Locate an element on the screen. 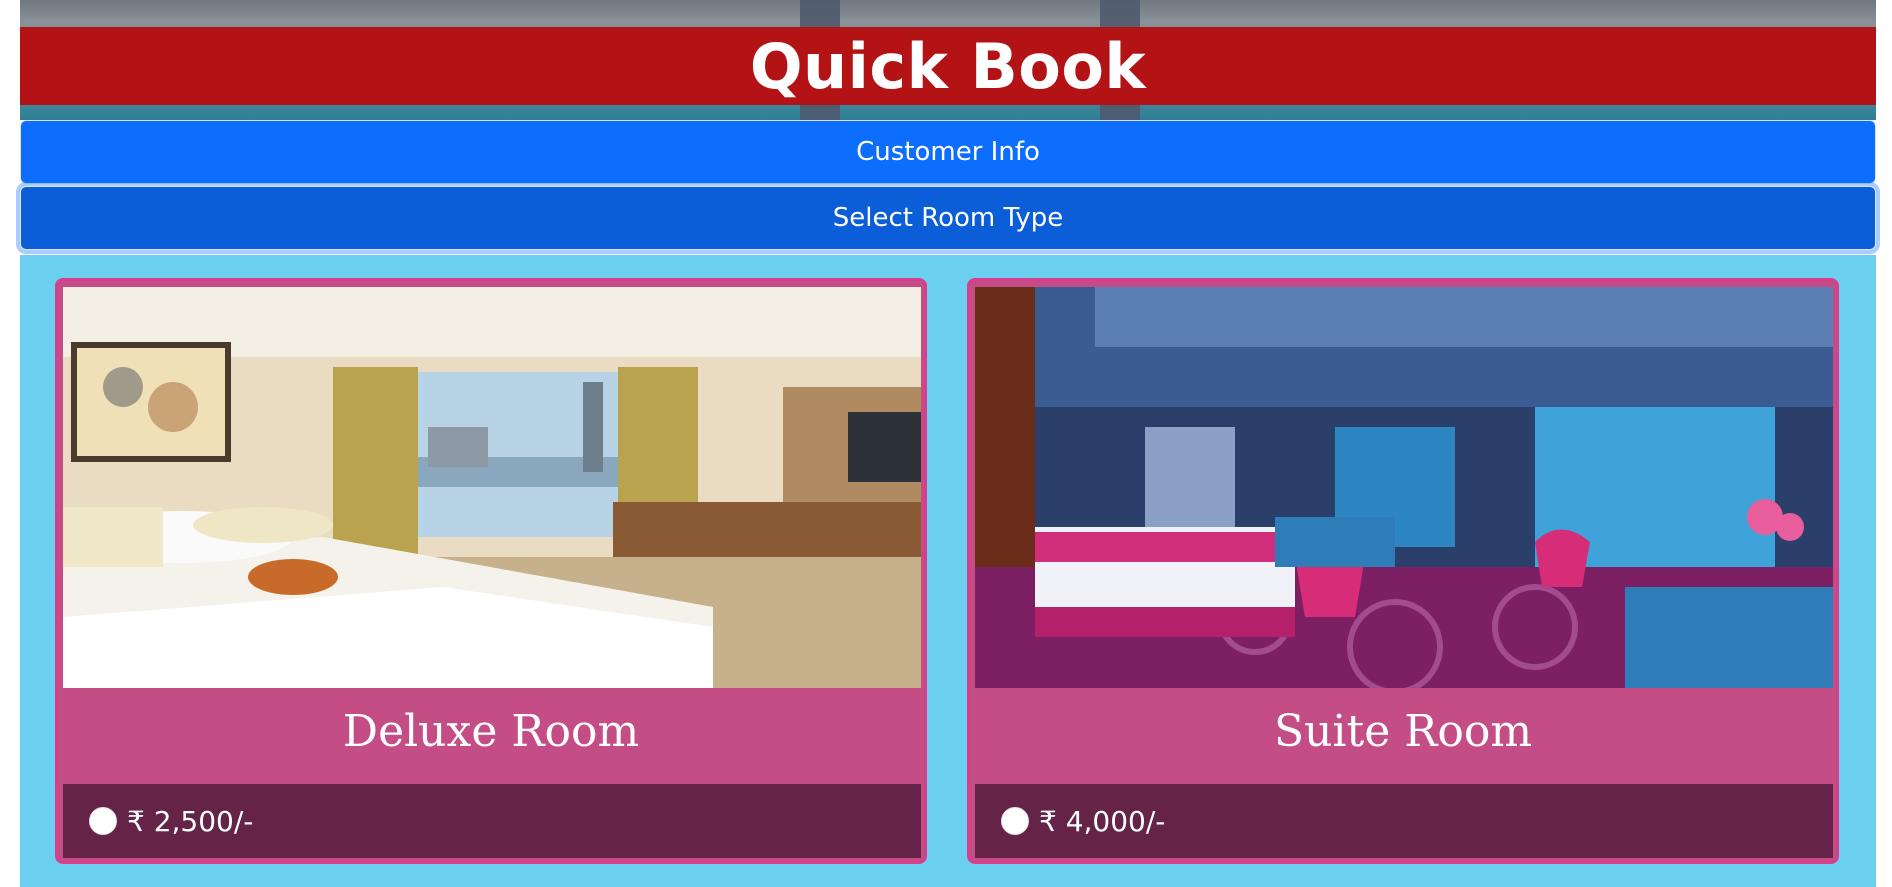 The width and height of the screenshot is (1892, 887). page-title: Quick Book is located at coordinates (948, 66).